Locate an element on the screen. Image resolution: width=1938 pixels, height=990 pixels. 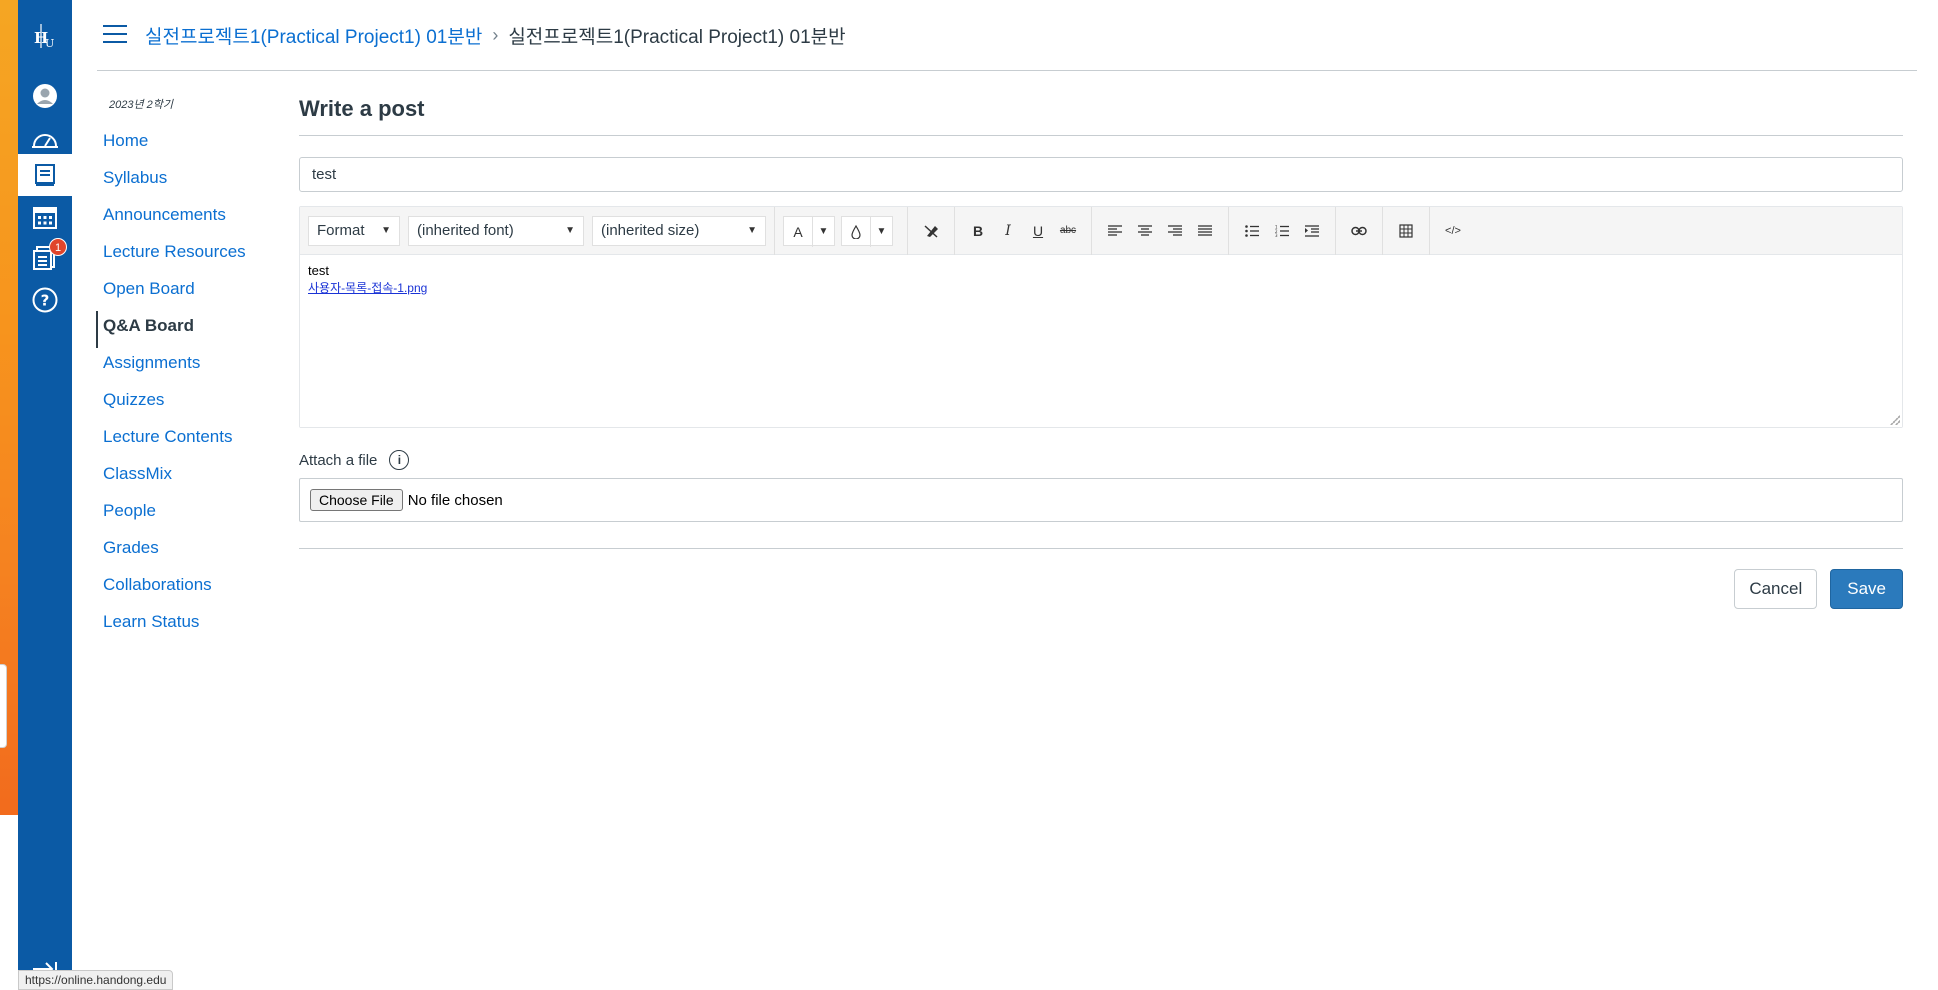
text-style-group: B I U abc is located at coordinates (1022, 230).